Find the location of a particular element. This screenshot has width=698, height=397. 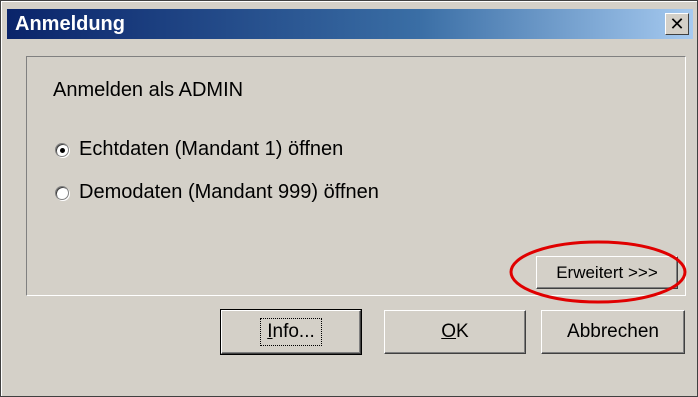

option-real-data-label: Echtdaten (Mandant 1) öffnen is located at coordinates (211, 149).